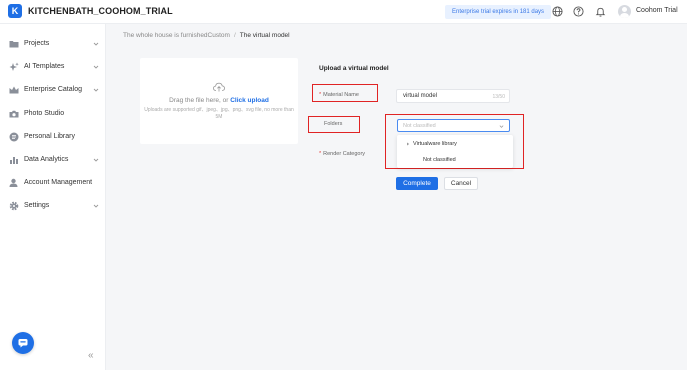 The height and width of the screenshot is (370, 687). I want to click on material-name-value: virtual model, so click(420, 96).